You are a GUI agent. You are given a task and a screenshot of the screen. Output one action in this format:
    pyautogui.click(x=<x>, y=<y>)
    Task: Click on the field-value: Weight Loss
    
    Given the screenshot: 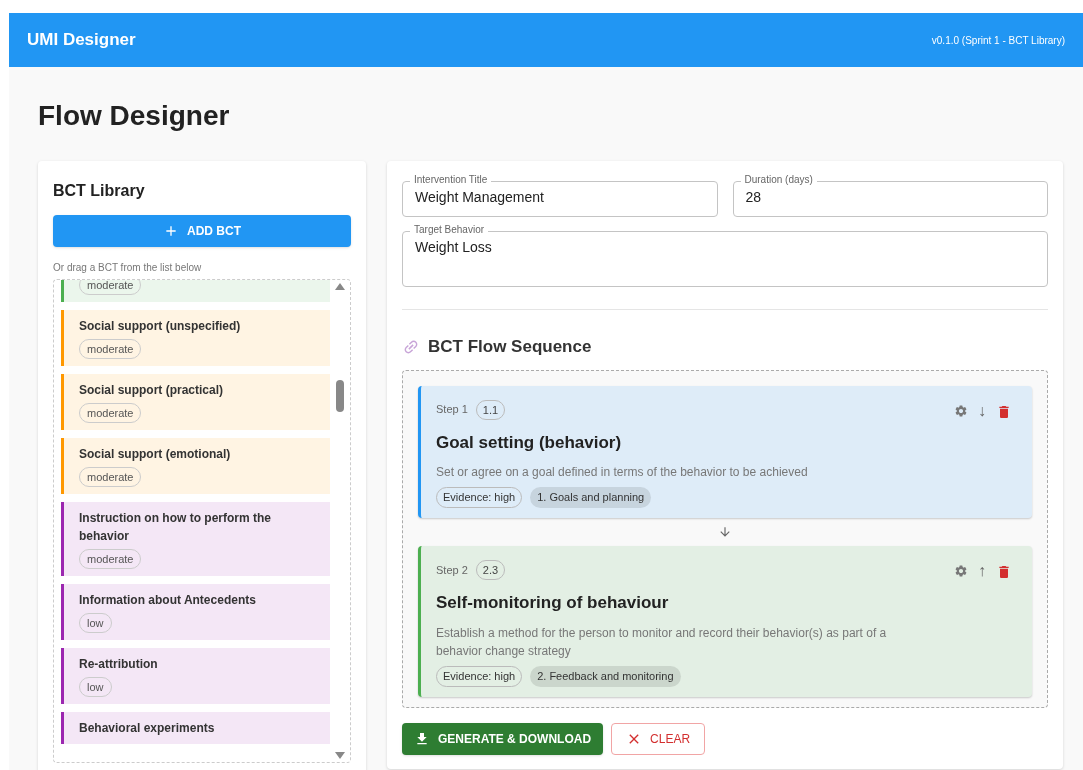 What is the action you would take?
    pyautogui.click(x=453, y=247)
    